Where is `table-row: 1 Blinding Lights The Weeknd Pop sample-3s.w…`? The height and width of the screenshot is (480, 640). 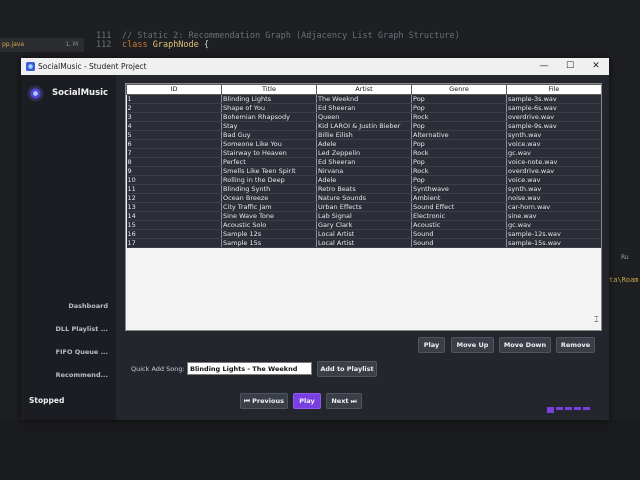
table-row: 1 Blinding Lights The Weeknd Pop sample-3s.w… is located at coordinates (363, 99).